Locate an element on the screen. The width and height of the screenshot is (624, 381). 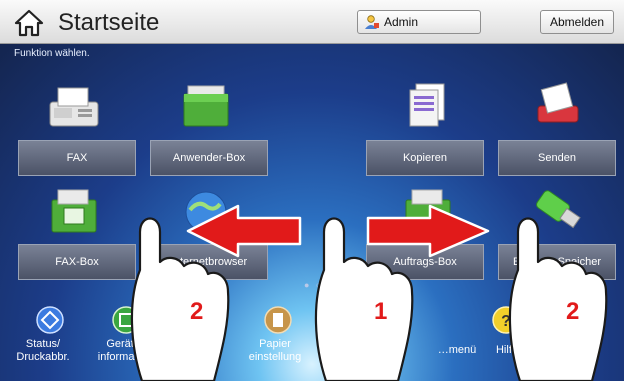
tile-fax: FAX is located at coordinates (77, 158).